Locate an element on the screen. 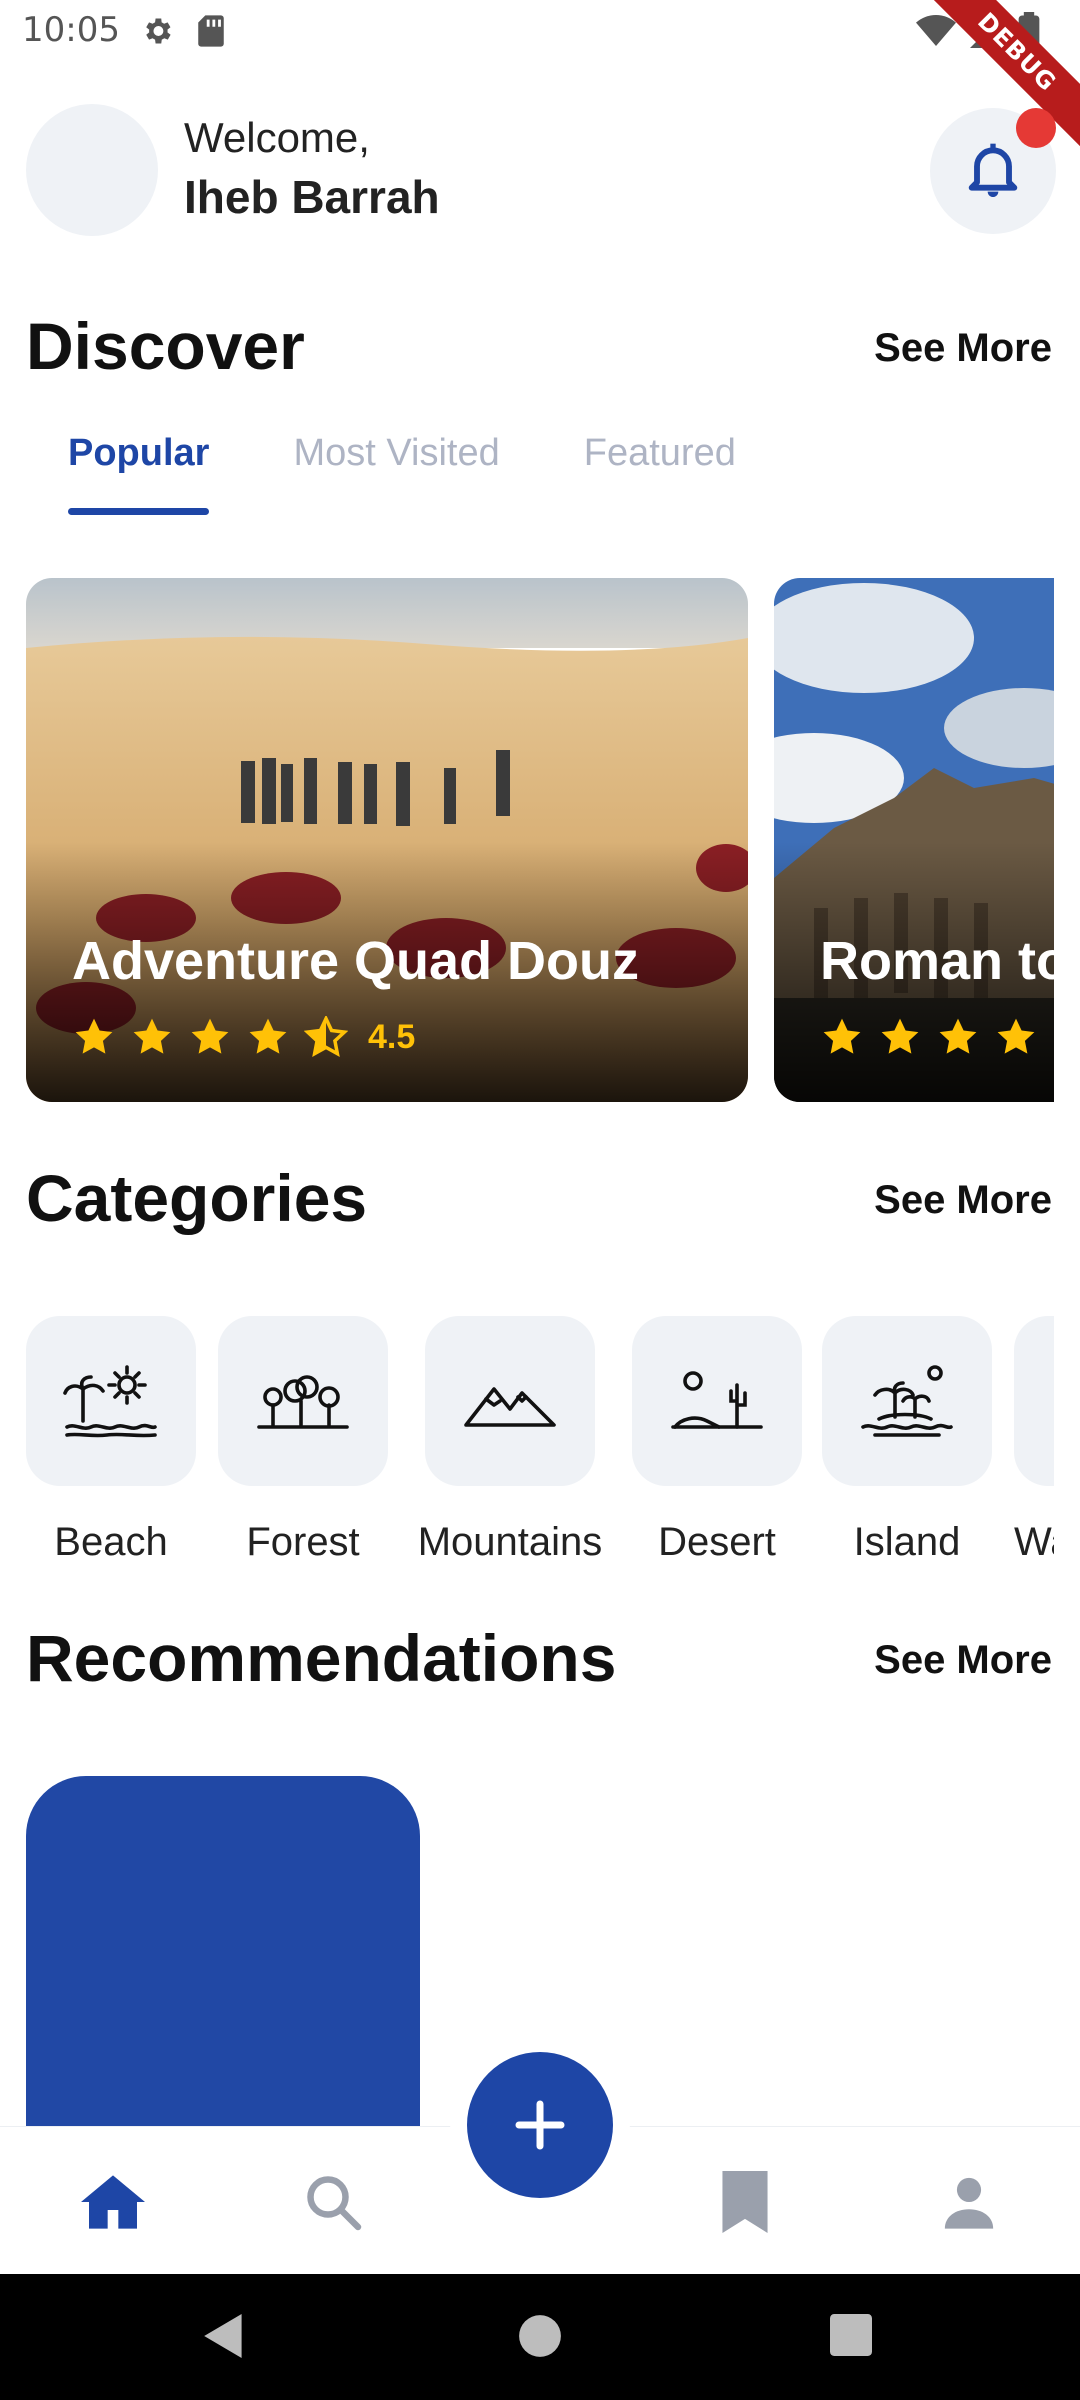 The image size is (1080, 2400). avatar is located at coordinates (92, 170).